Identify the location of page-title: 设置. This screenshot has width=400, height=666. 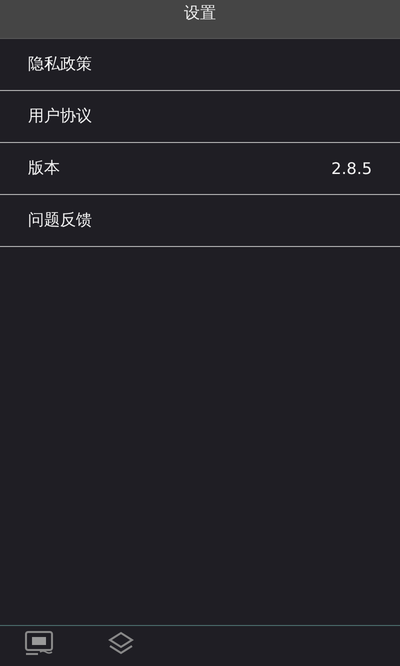
(200, 13).